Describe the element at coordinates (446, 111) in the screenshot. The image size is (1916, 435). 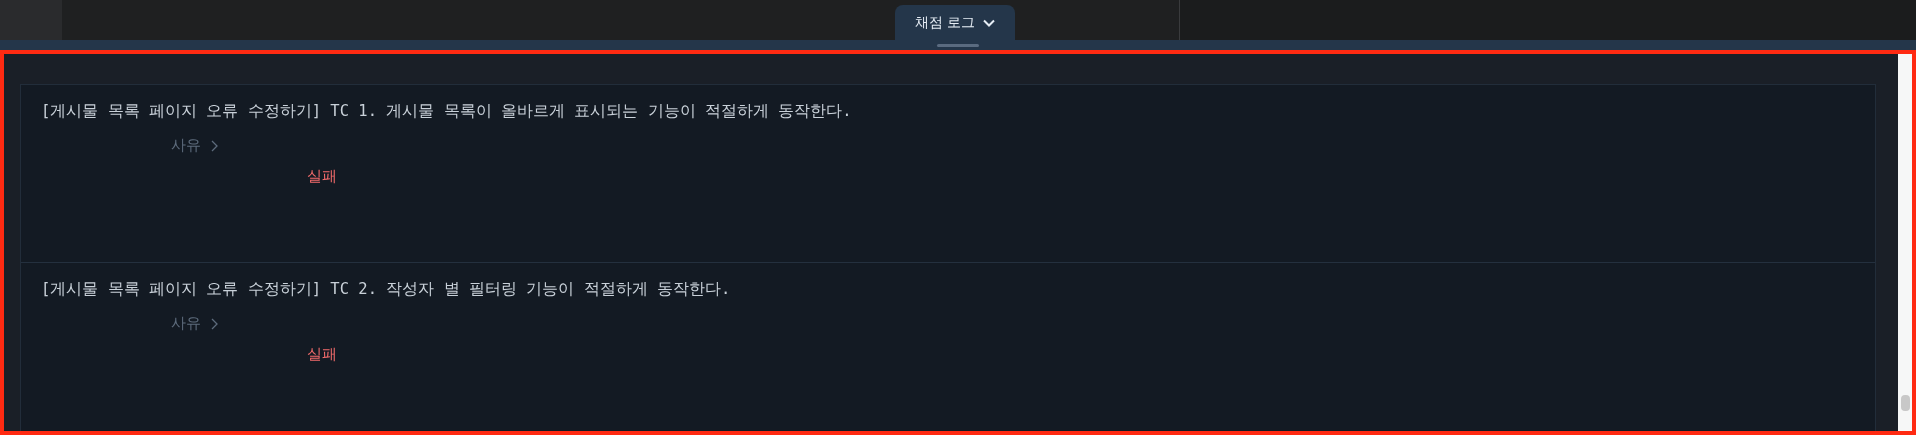
I see `test-case-title: [게시물 목록 페이지 오류 수정하기] TC 1. 게시물 목록이 올바르게 표시되는 기능이 적절하게 동작한다.` at that location.